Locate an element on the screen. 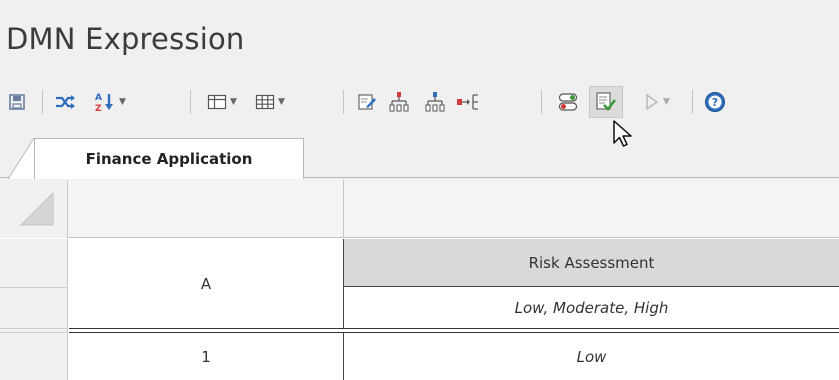 The width and height of the screenshot is (839, 380). connect-button is located at coordinates (468, 102).